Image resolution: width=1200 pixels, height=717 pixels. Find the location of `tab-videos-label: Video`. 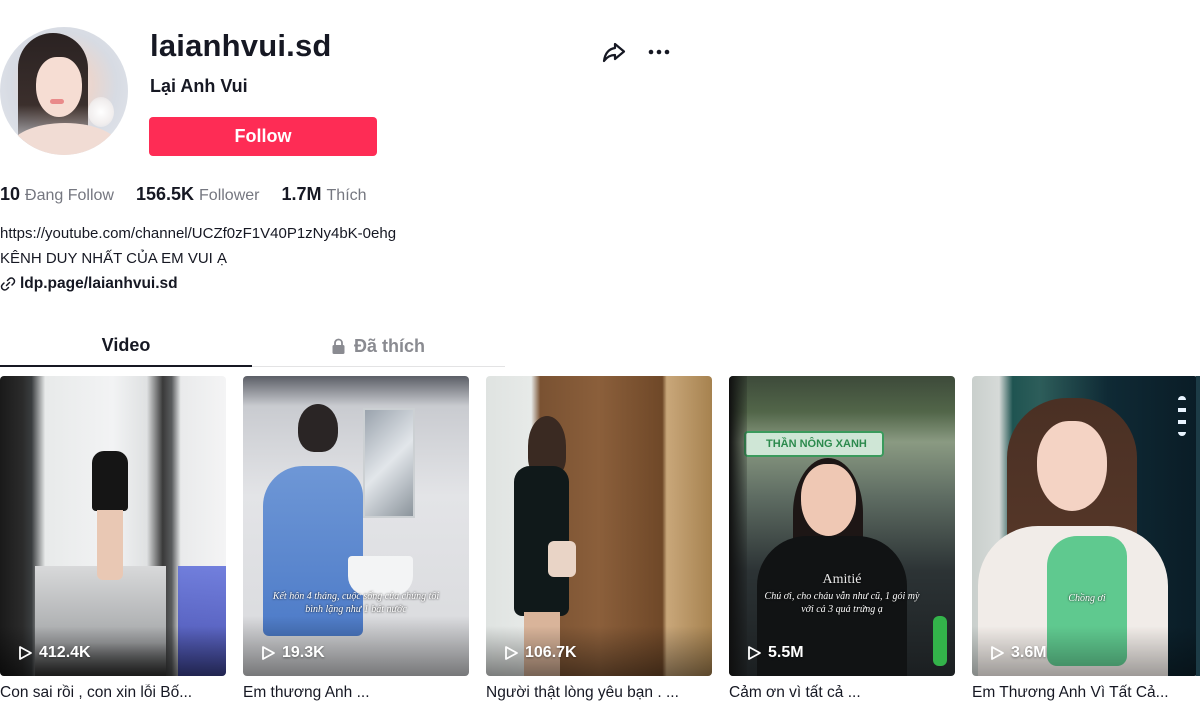

tab-videos-label: Video is located at coordinates (126, 344).